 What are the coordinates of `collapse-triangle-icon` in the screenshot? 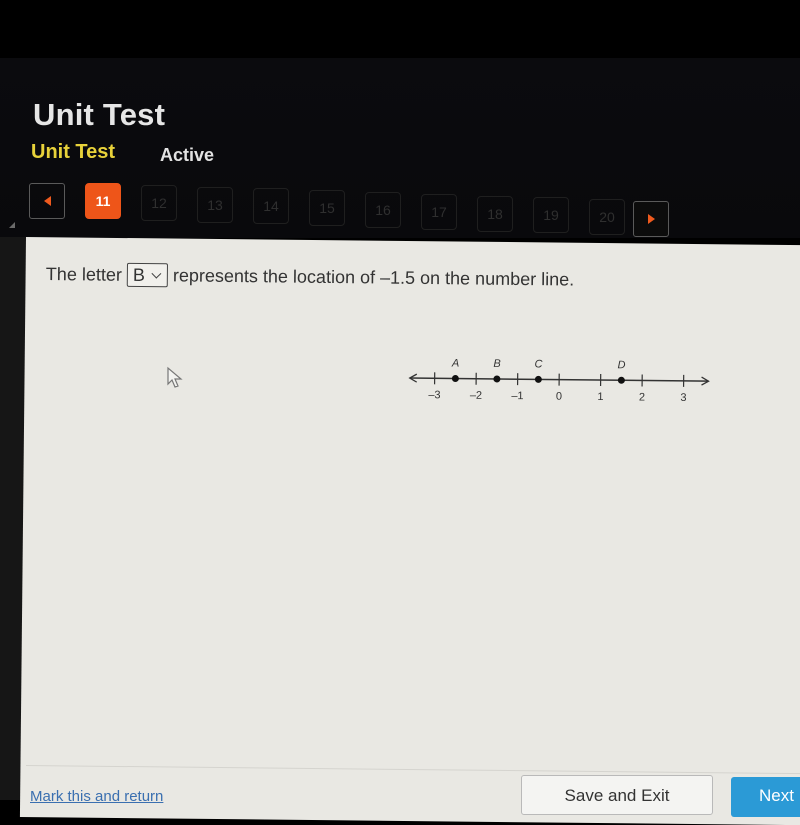 It's located at (12, 225).